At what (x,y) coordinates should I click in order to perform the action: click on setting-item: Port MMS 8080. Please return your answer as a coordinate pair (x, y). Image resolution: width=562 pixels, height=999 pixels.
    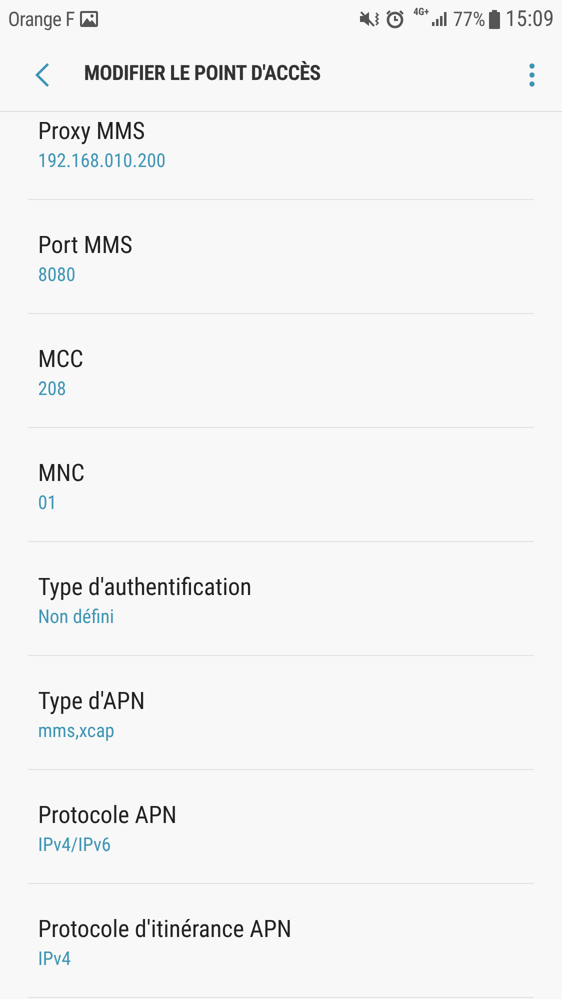
    Looking at the image, I should click on (281, 257).